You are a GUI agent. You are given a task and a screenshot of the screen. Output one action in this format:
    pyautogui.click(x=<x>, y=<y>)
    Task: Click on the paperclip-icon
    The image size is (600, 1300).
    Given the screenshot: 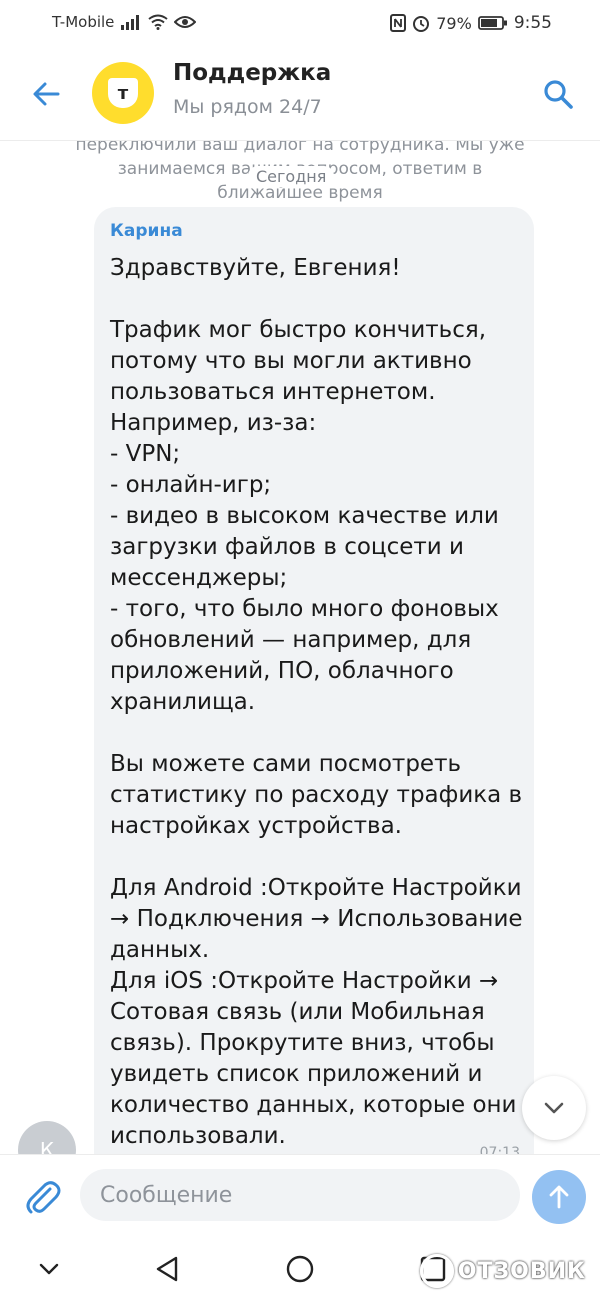 What is the action you would take?
    pyautogui.click(x=43, y=1197)
    